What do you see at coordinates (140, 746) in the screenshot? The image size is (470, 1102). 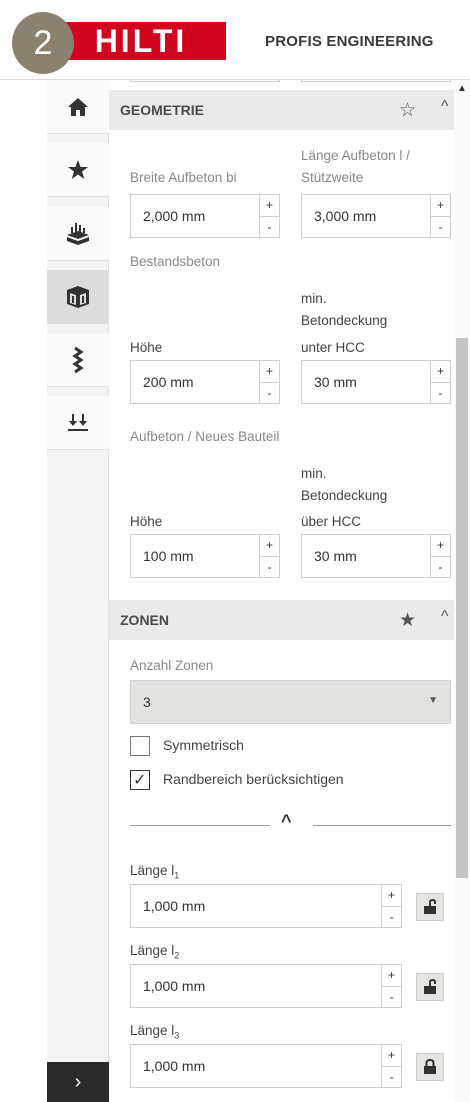 I see `symmetrisch-checkbox` at bounding box center [140, 746].